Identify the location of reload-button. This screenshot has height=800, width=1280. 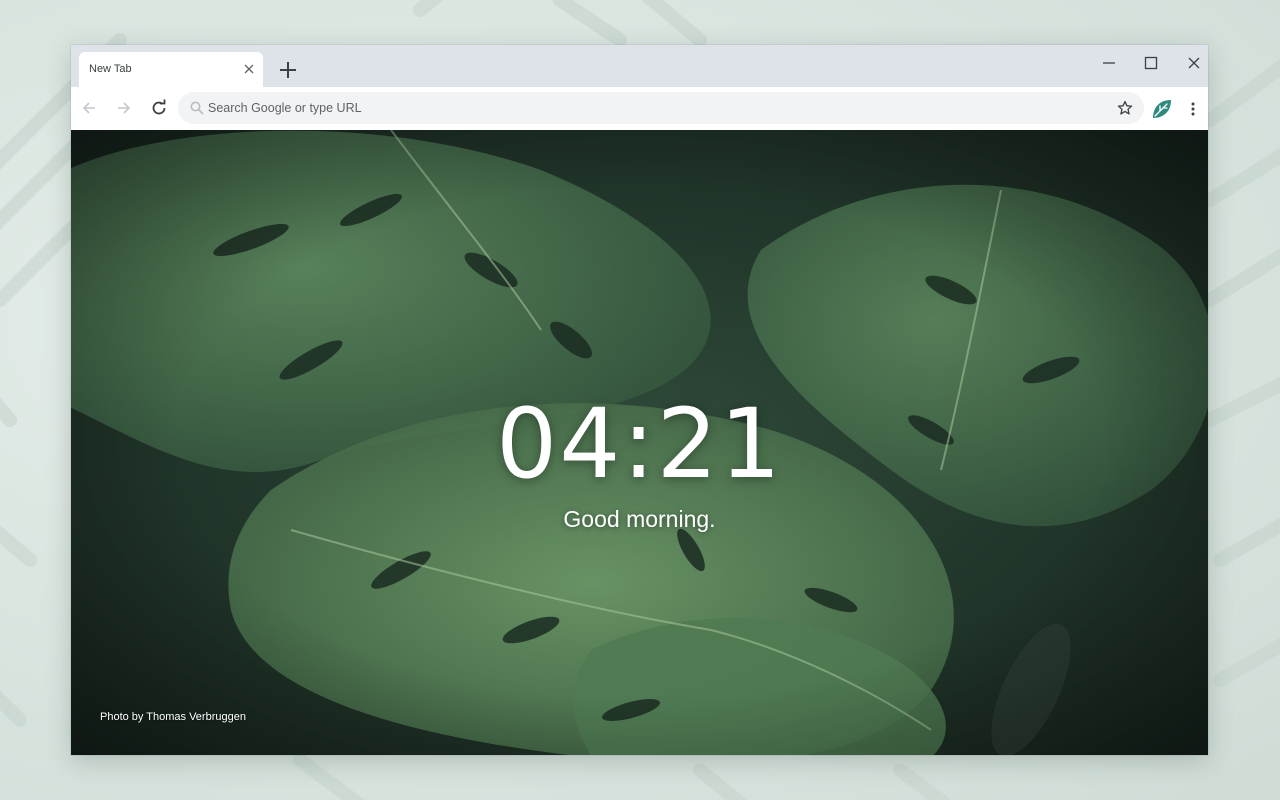
(159, 108).